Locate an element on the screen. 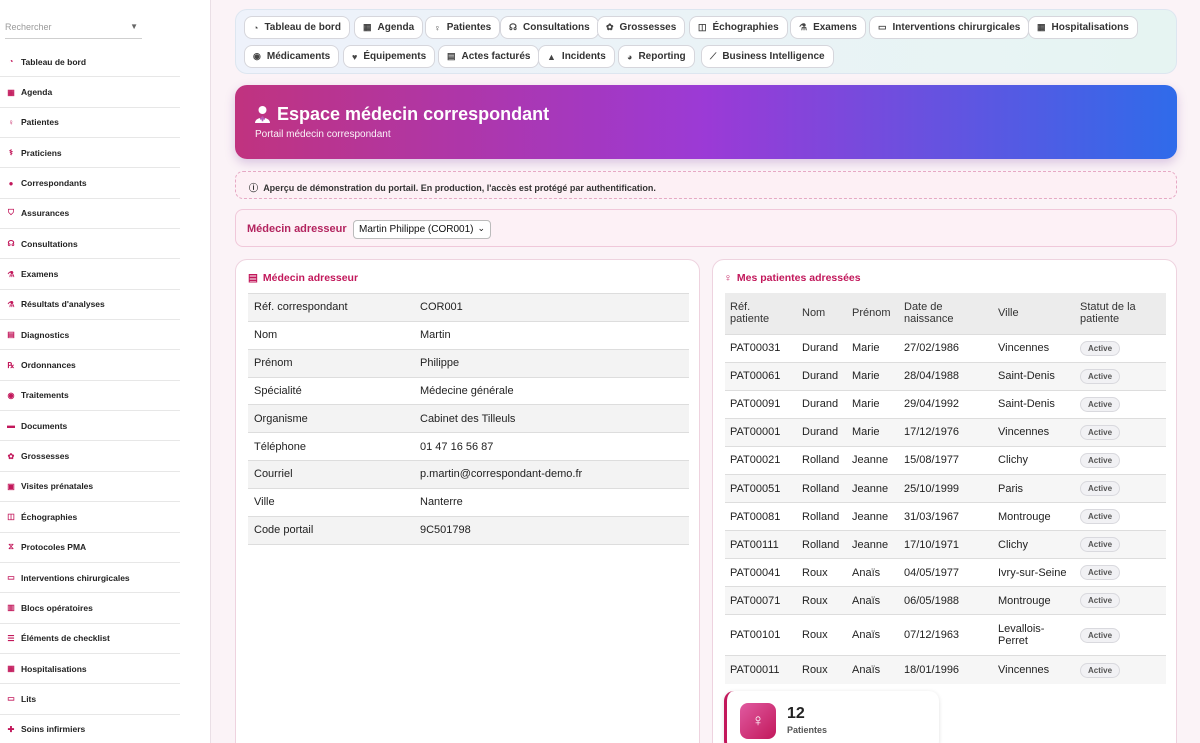 The height and width of the screenshot is (743, 1200). nav-button-0: ◔ Tableau de bord is located at coordinates (297, 27).